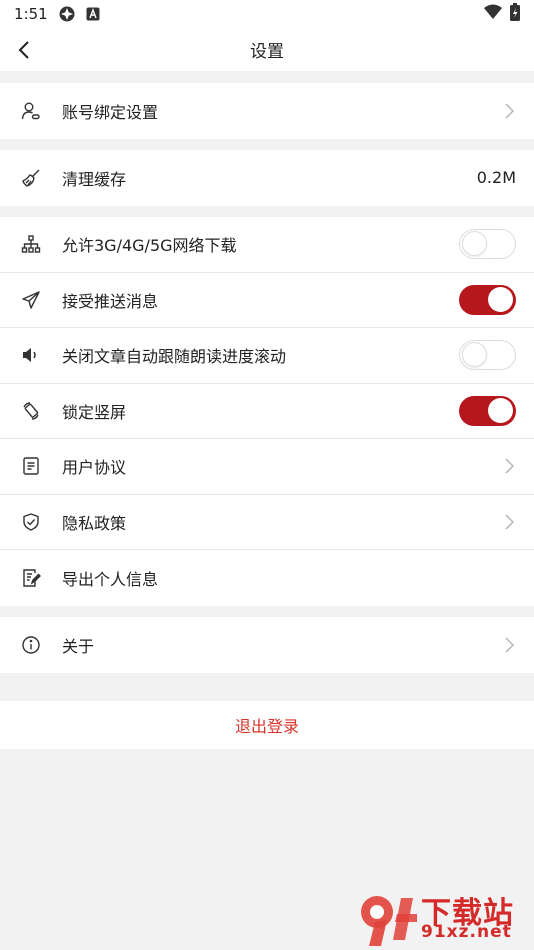 The height and width of the screenshot is (950, 534). Describe the element at coordinates (31, 355) in the screenshot. I see `speaker-icon` at that location.